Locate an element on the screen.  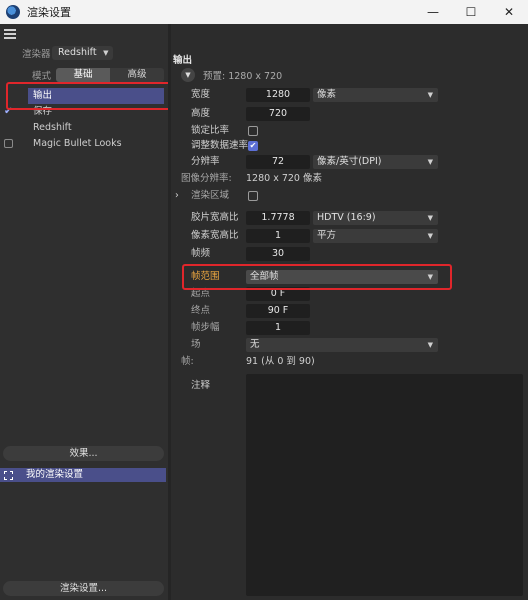
end-label: 终点 is located at coordinates (201, 310).